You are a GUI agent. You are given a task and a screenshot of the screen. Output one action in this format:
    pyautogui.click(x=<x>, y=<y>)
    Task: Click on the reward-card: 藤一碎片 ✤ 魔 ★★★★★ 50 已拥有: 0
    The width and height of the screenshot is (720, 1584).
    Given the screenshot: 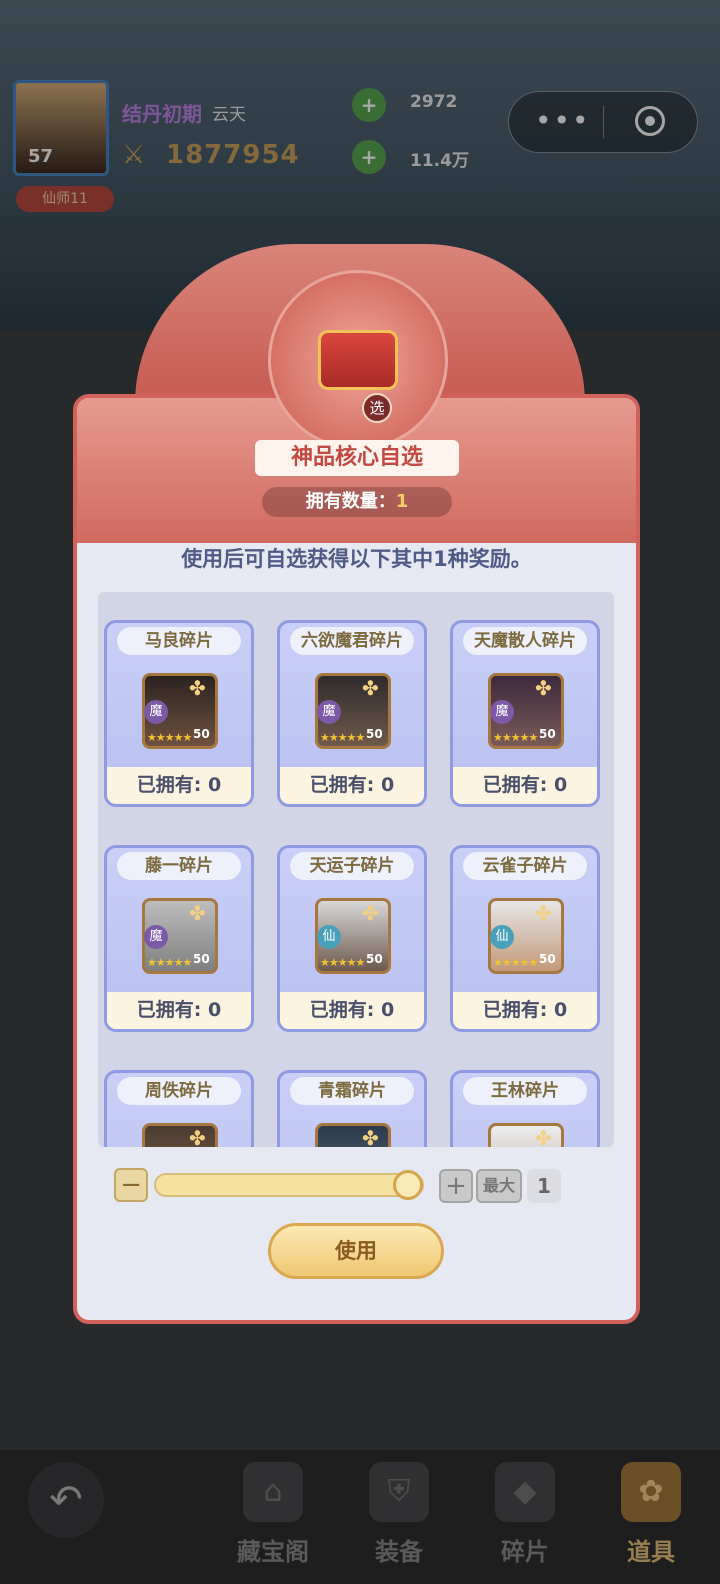 What is the action you would take?
    pyautogui.click(x=179, y=938)
    